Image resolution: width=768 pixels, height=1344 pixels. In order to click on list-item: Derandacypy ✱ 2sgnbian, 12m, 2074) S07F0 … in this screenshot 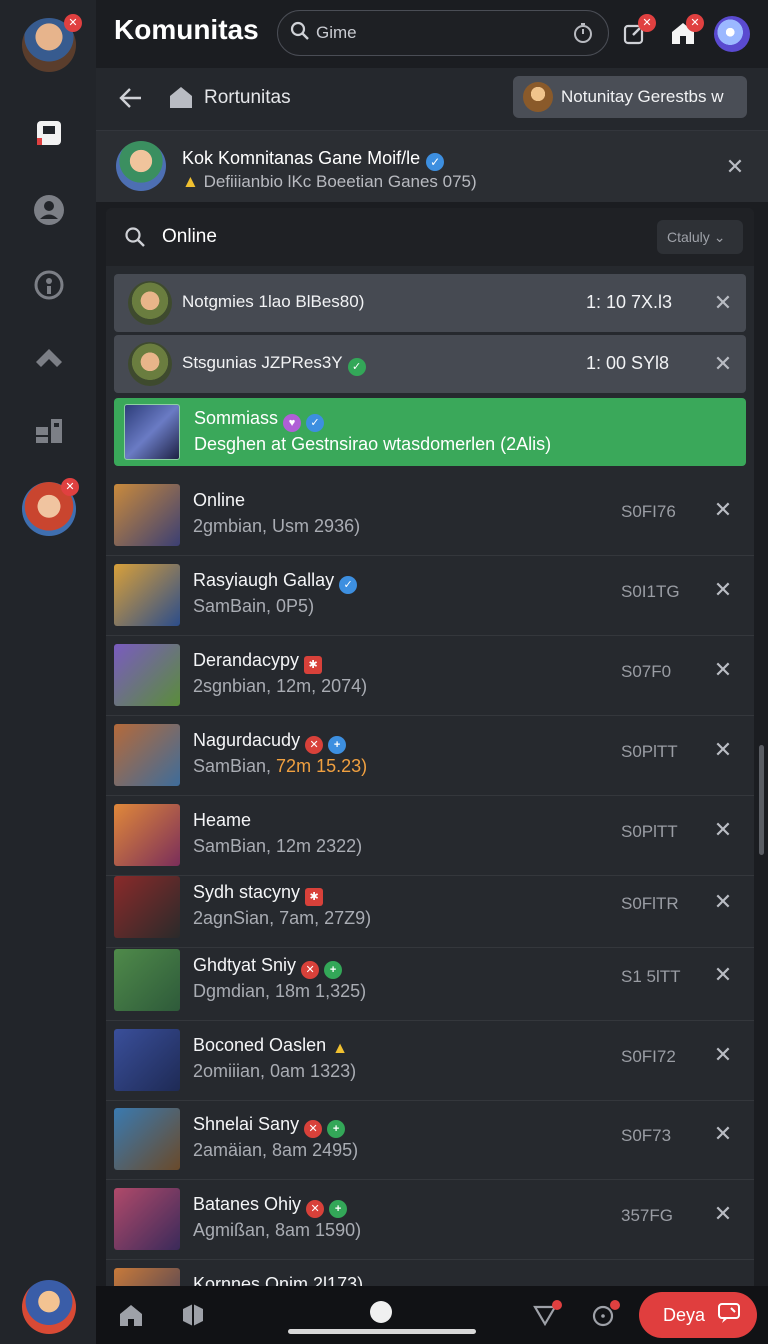, I will do `click(430, 676)`.